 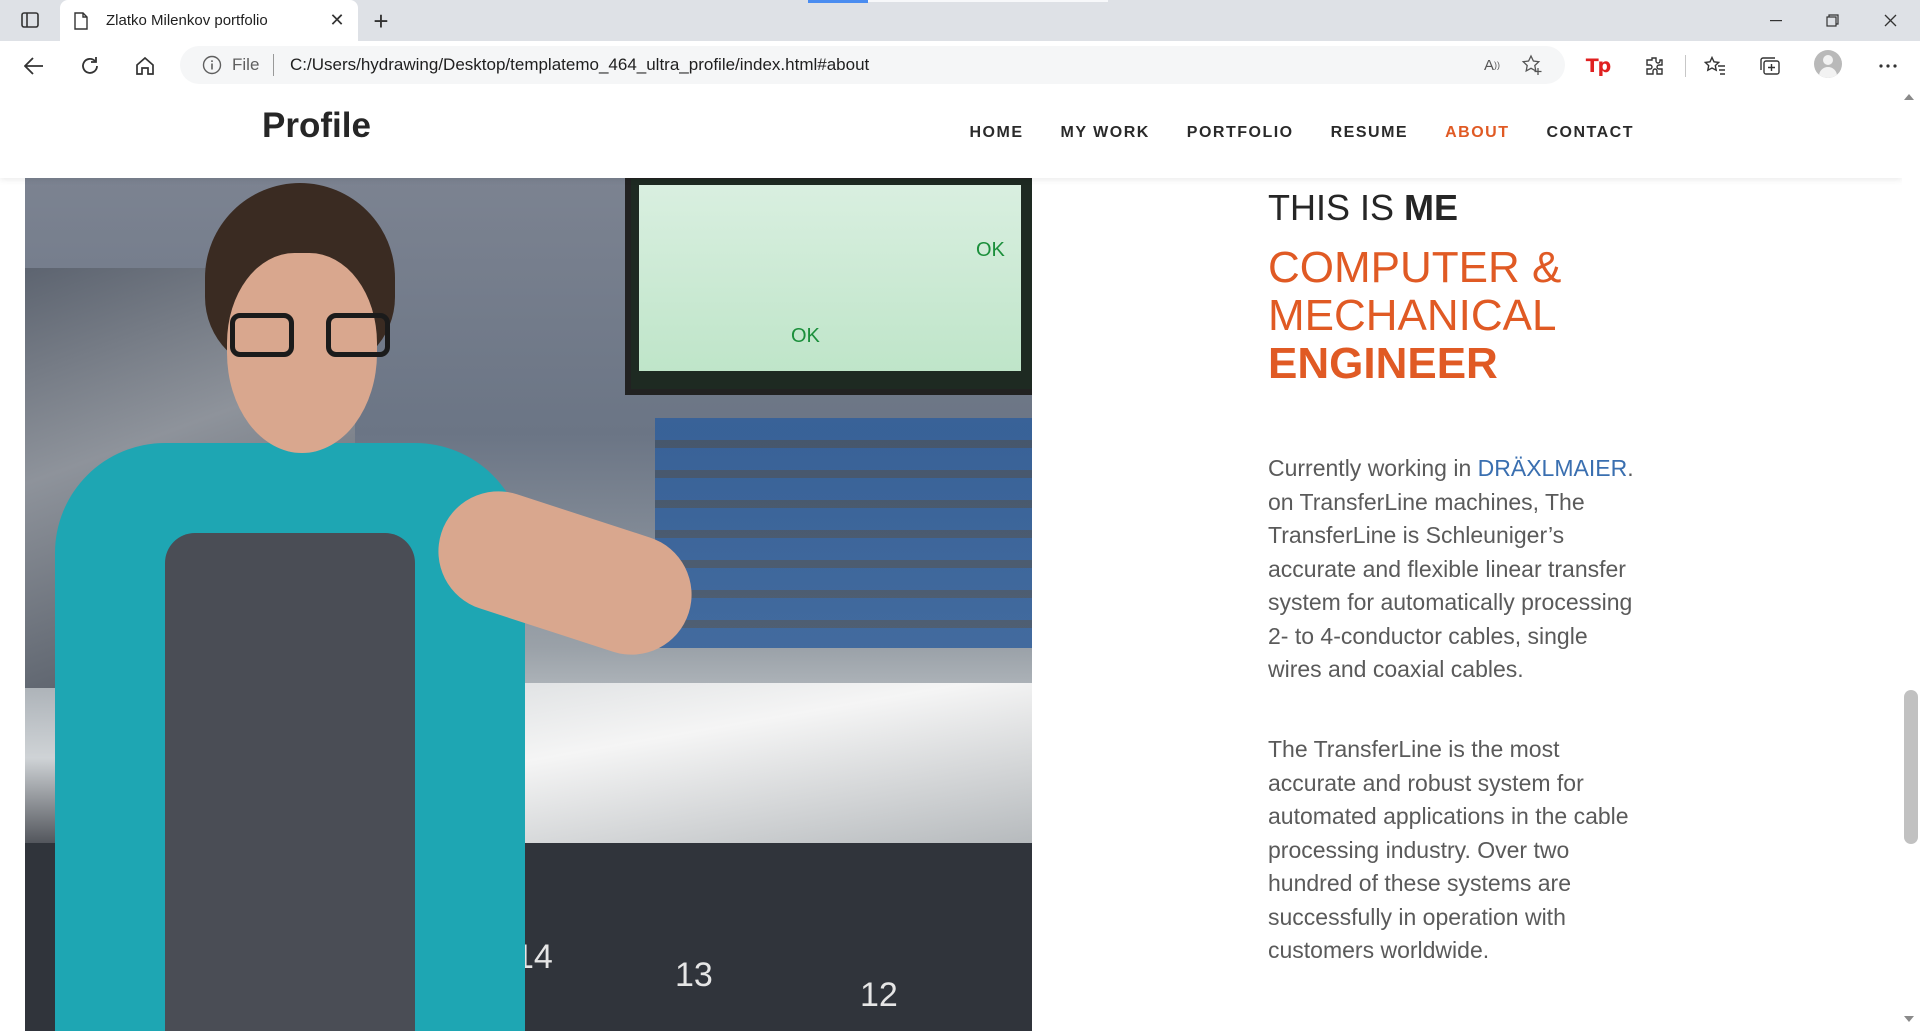 What do you see at coordinates (1477, 133) in the screenshot?
I see `nav-about: ABOUT` at bounding box center [1477, 133].